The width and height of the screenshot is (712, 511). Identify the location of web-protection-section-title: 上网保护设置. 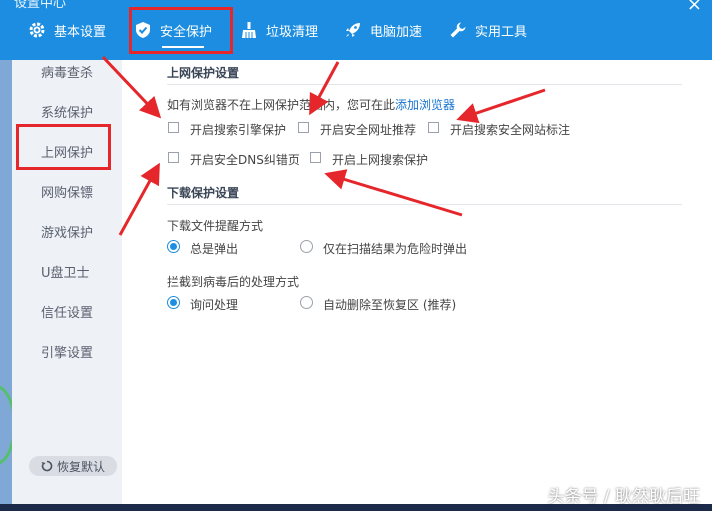
(203, 73).